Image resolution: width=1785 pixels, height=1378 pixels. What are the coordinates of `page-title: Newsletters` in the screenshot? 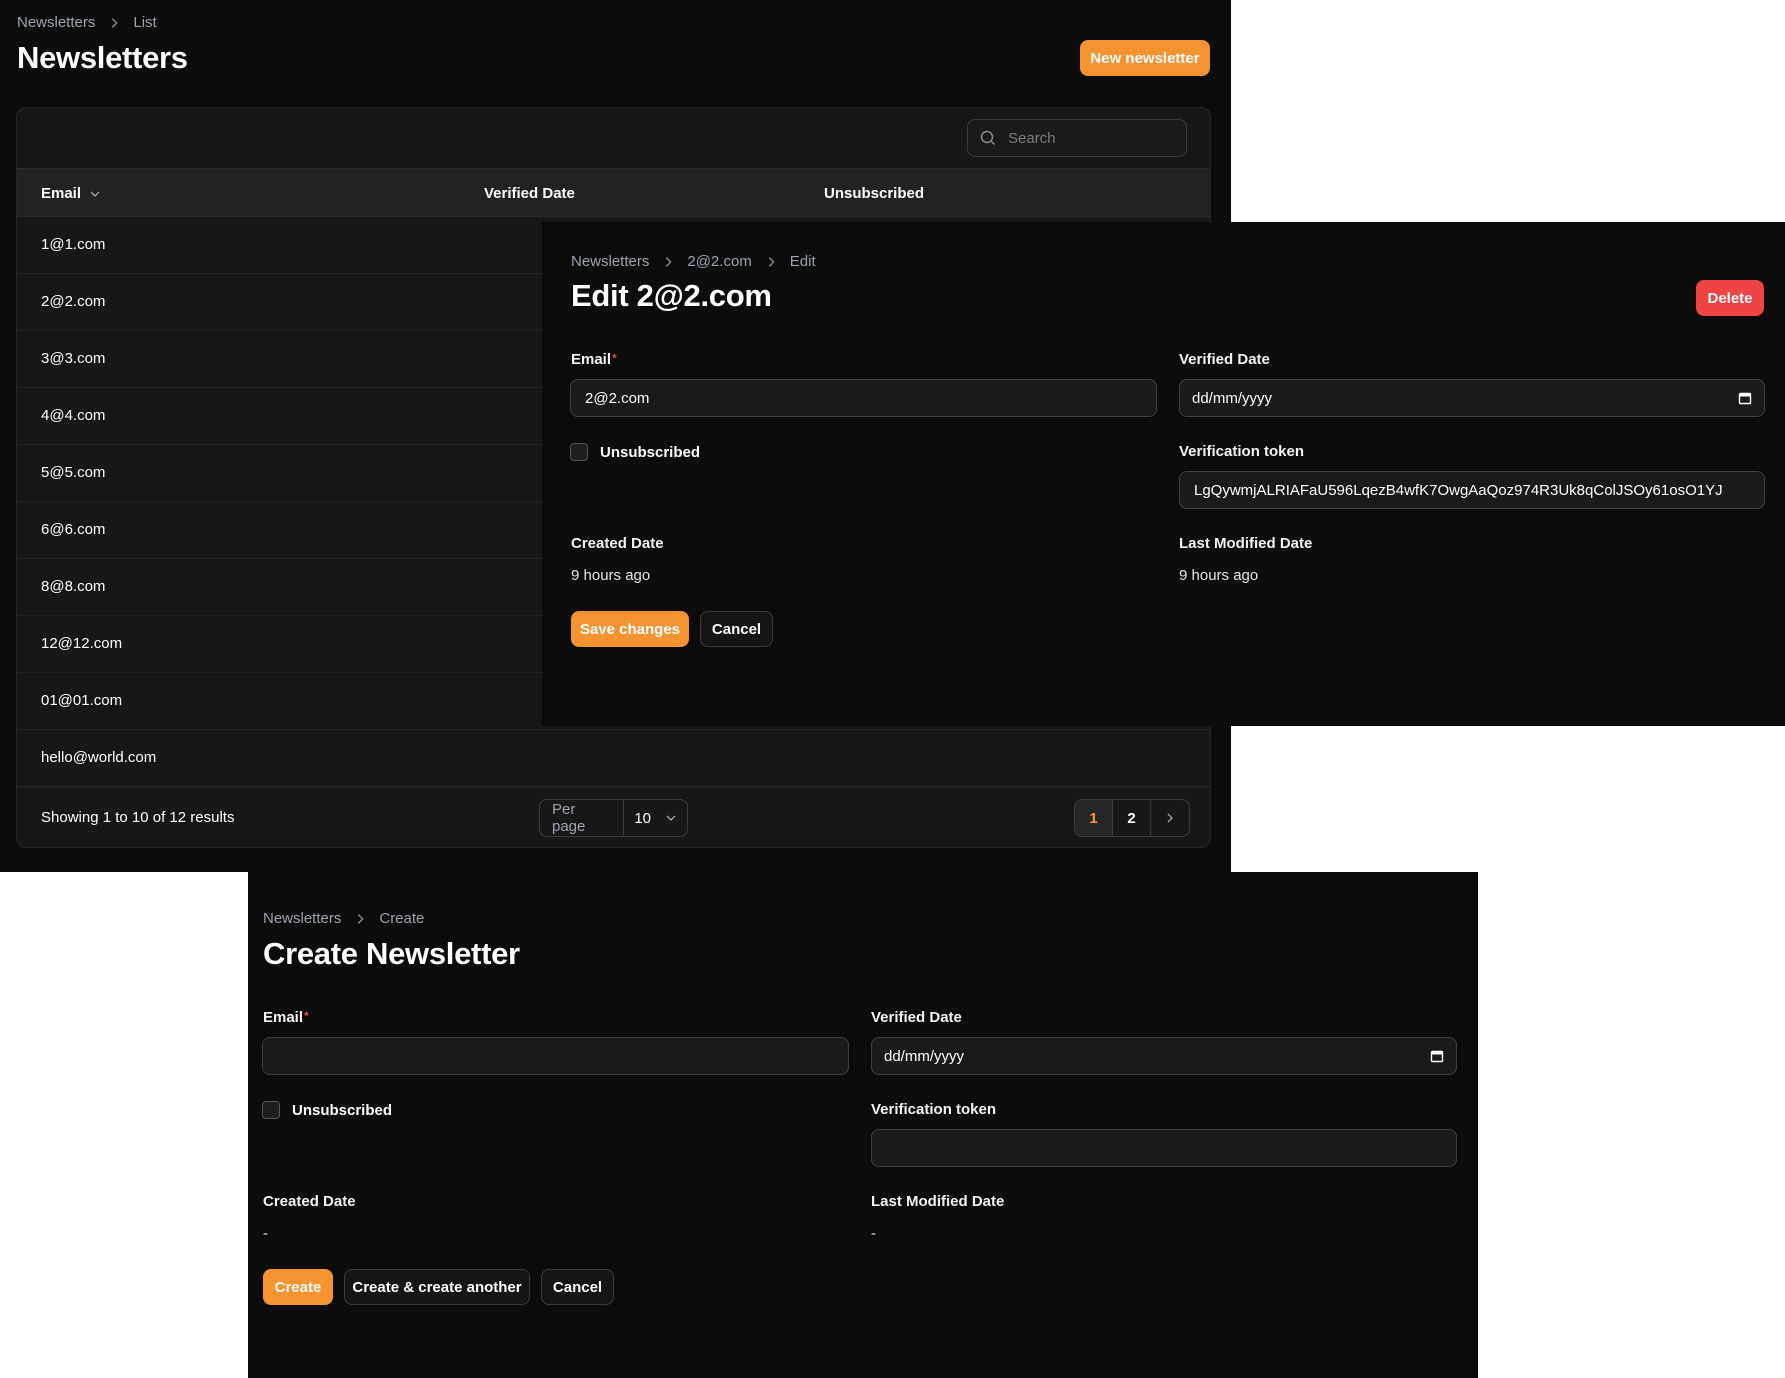 It's located at (102, 57).